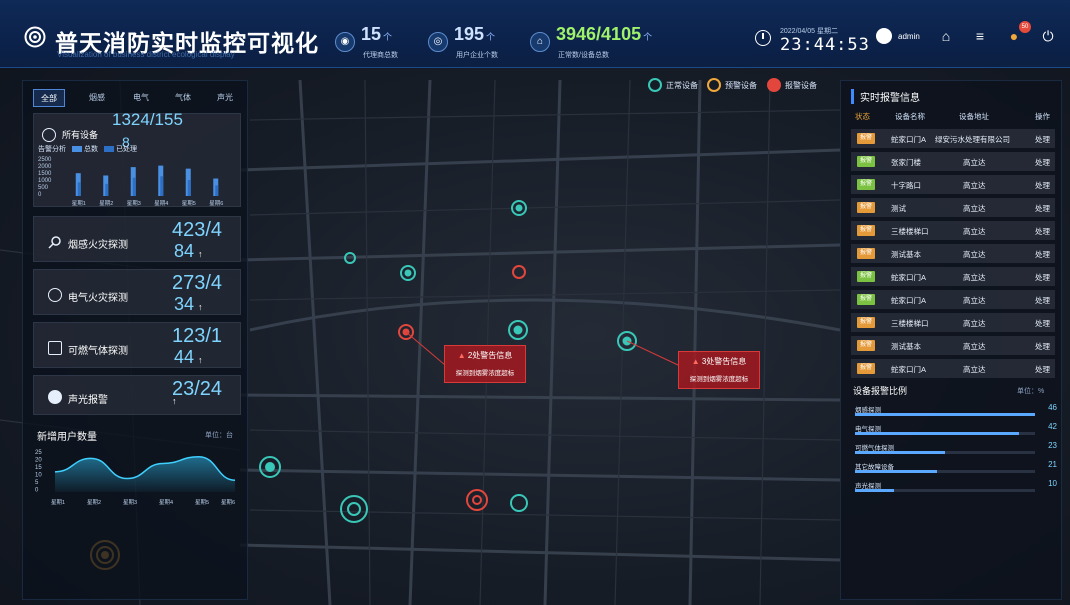 The height and width of the screenshot is (605, 1070). What do you see at coordinates (1052, 483) in the screenshot?
I see `ratio-value: 10` at bounding box center [1052, 483].